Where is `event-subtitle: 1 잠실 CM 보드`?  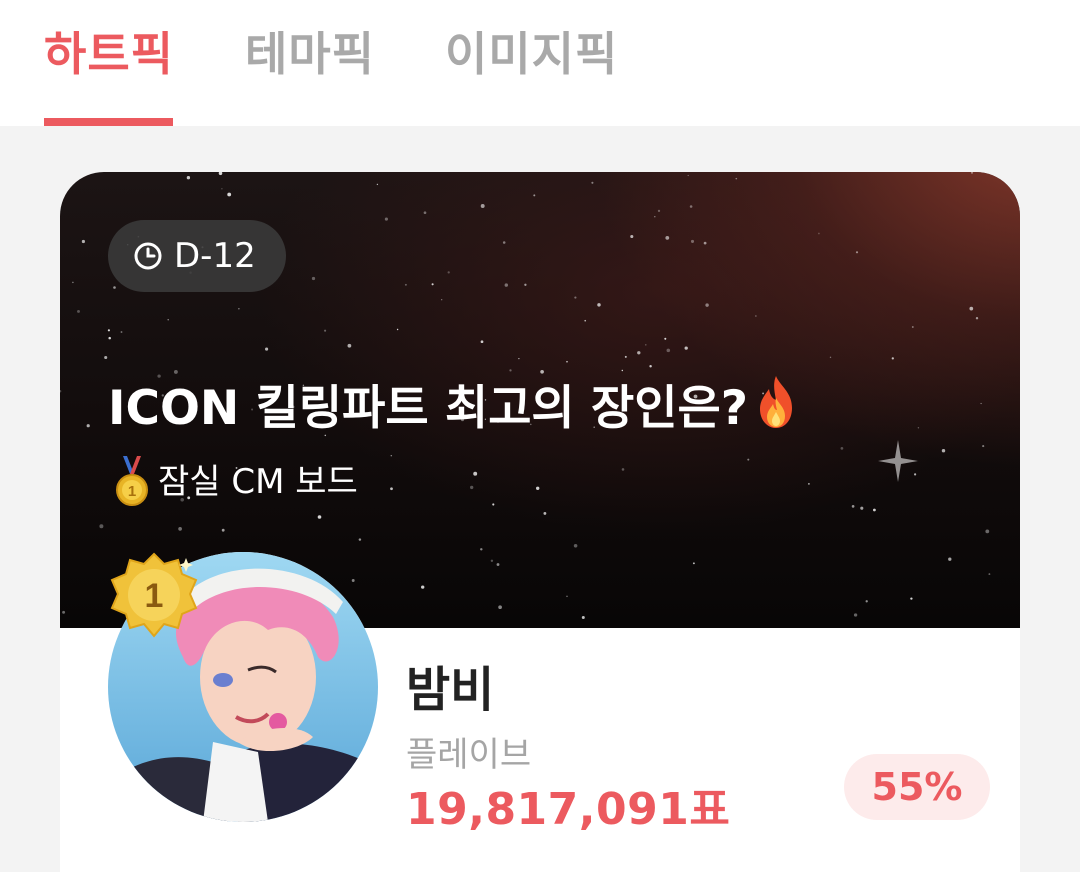
event-subtitle: 1 잠실 CM 보드 is located at coordinates (236, 482).